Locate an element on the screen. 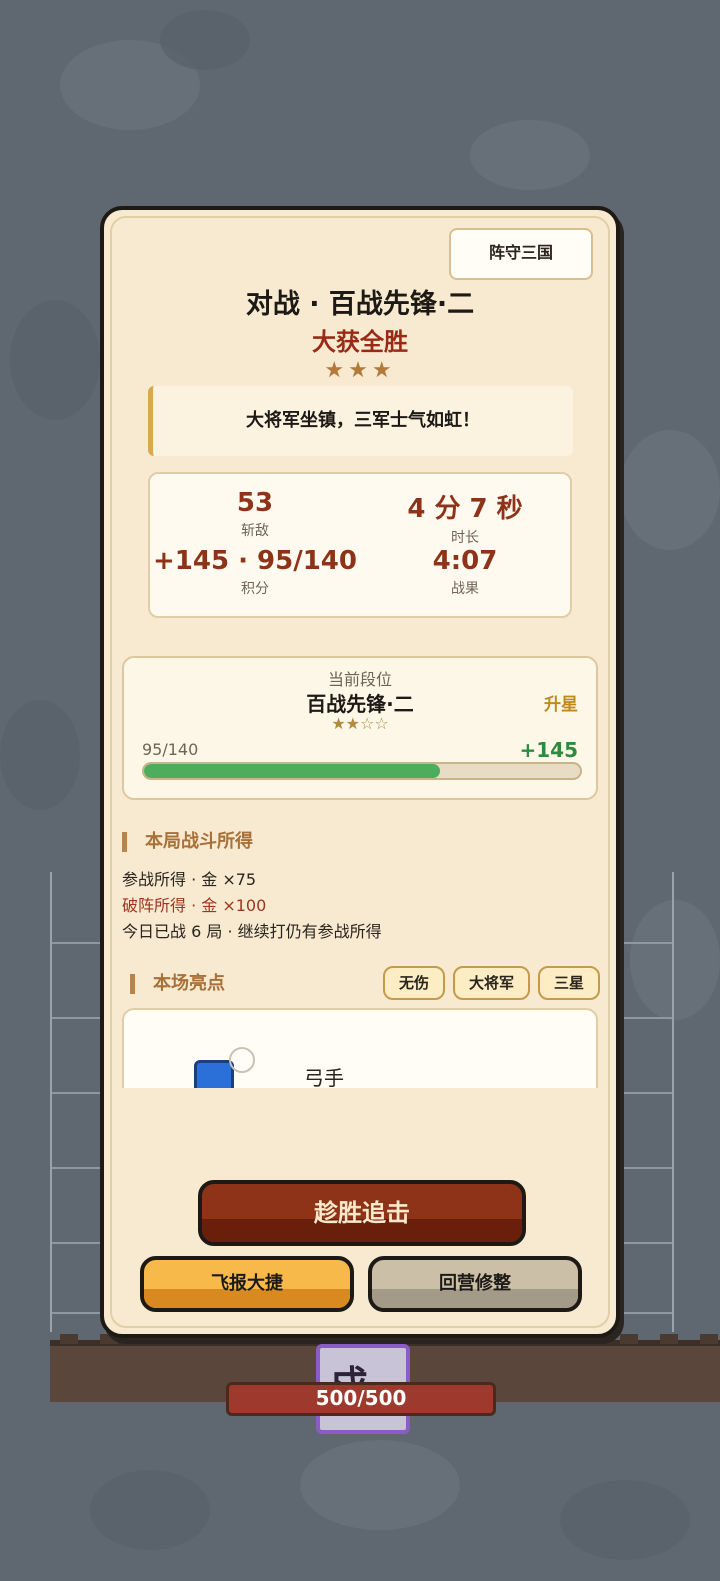  victory-quote: 大将军坐镇，三军士气如虹！ is located at coordinates (360, 421).